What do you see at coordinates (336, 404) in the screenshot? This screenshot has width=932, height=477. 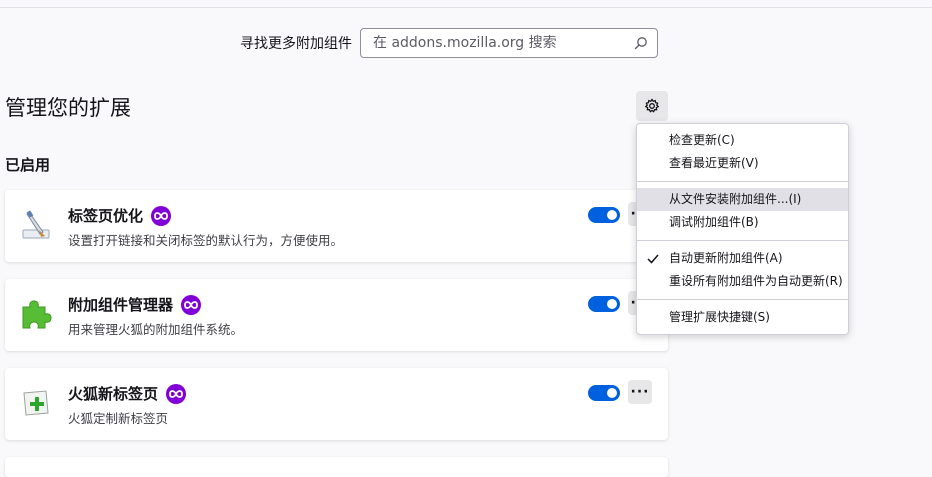 I see `extension-card: 火狐新标签页 火狐定制新标签页 ···` at bounding box center [336, 404].